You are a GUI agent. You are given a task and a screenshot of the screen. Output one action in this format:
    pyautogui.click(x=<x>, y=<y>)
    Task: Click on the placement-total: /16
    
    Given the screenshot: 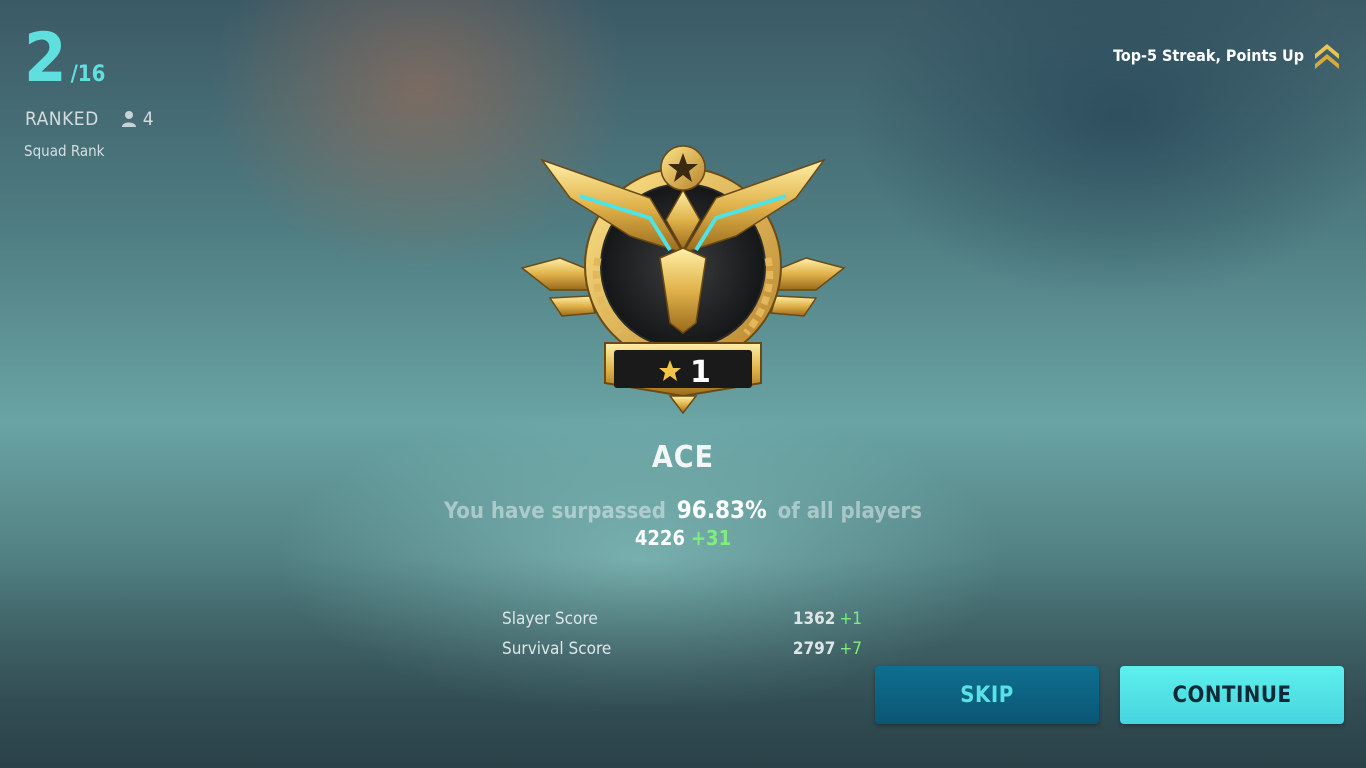 What is the action you would take?
    pyautogui.click(x=88, y=74)
    